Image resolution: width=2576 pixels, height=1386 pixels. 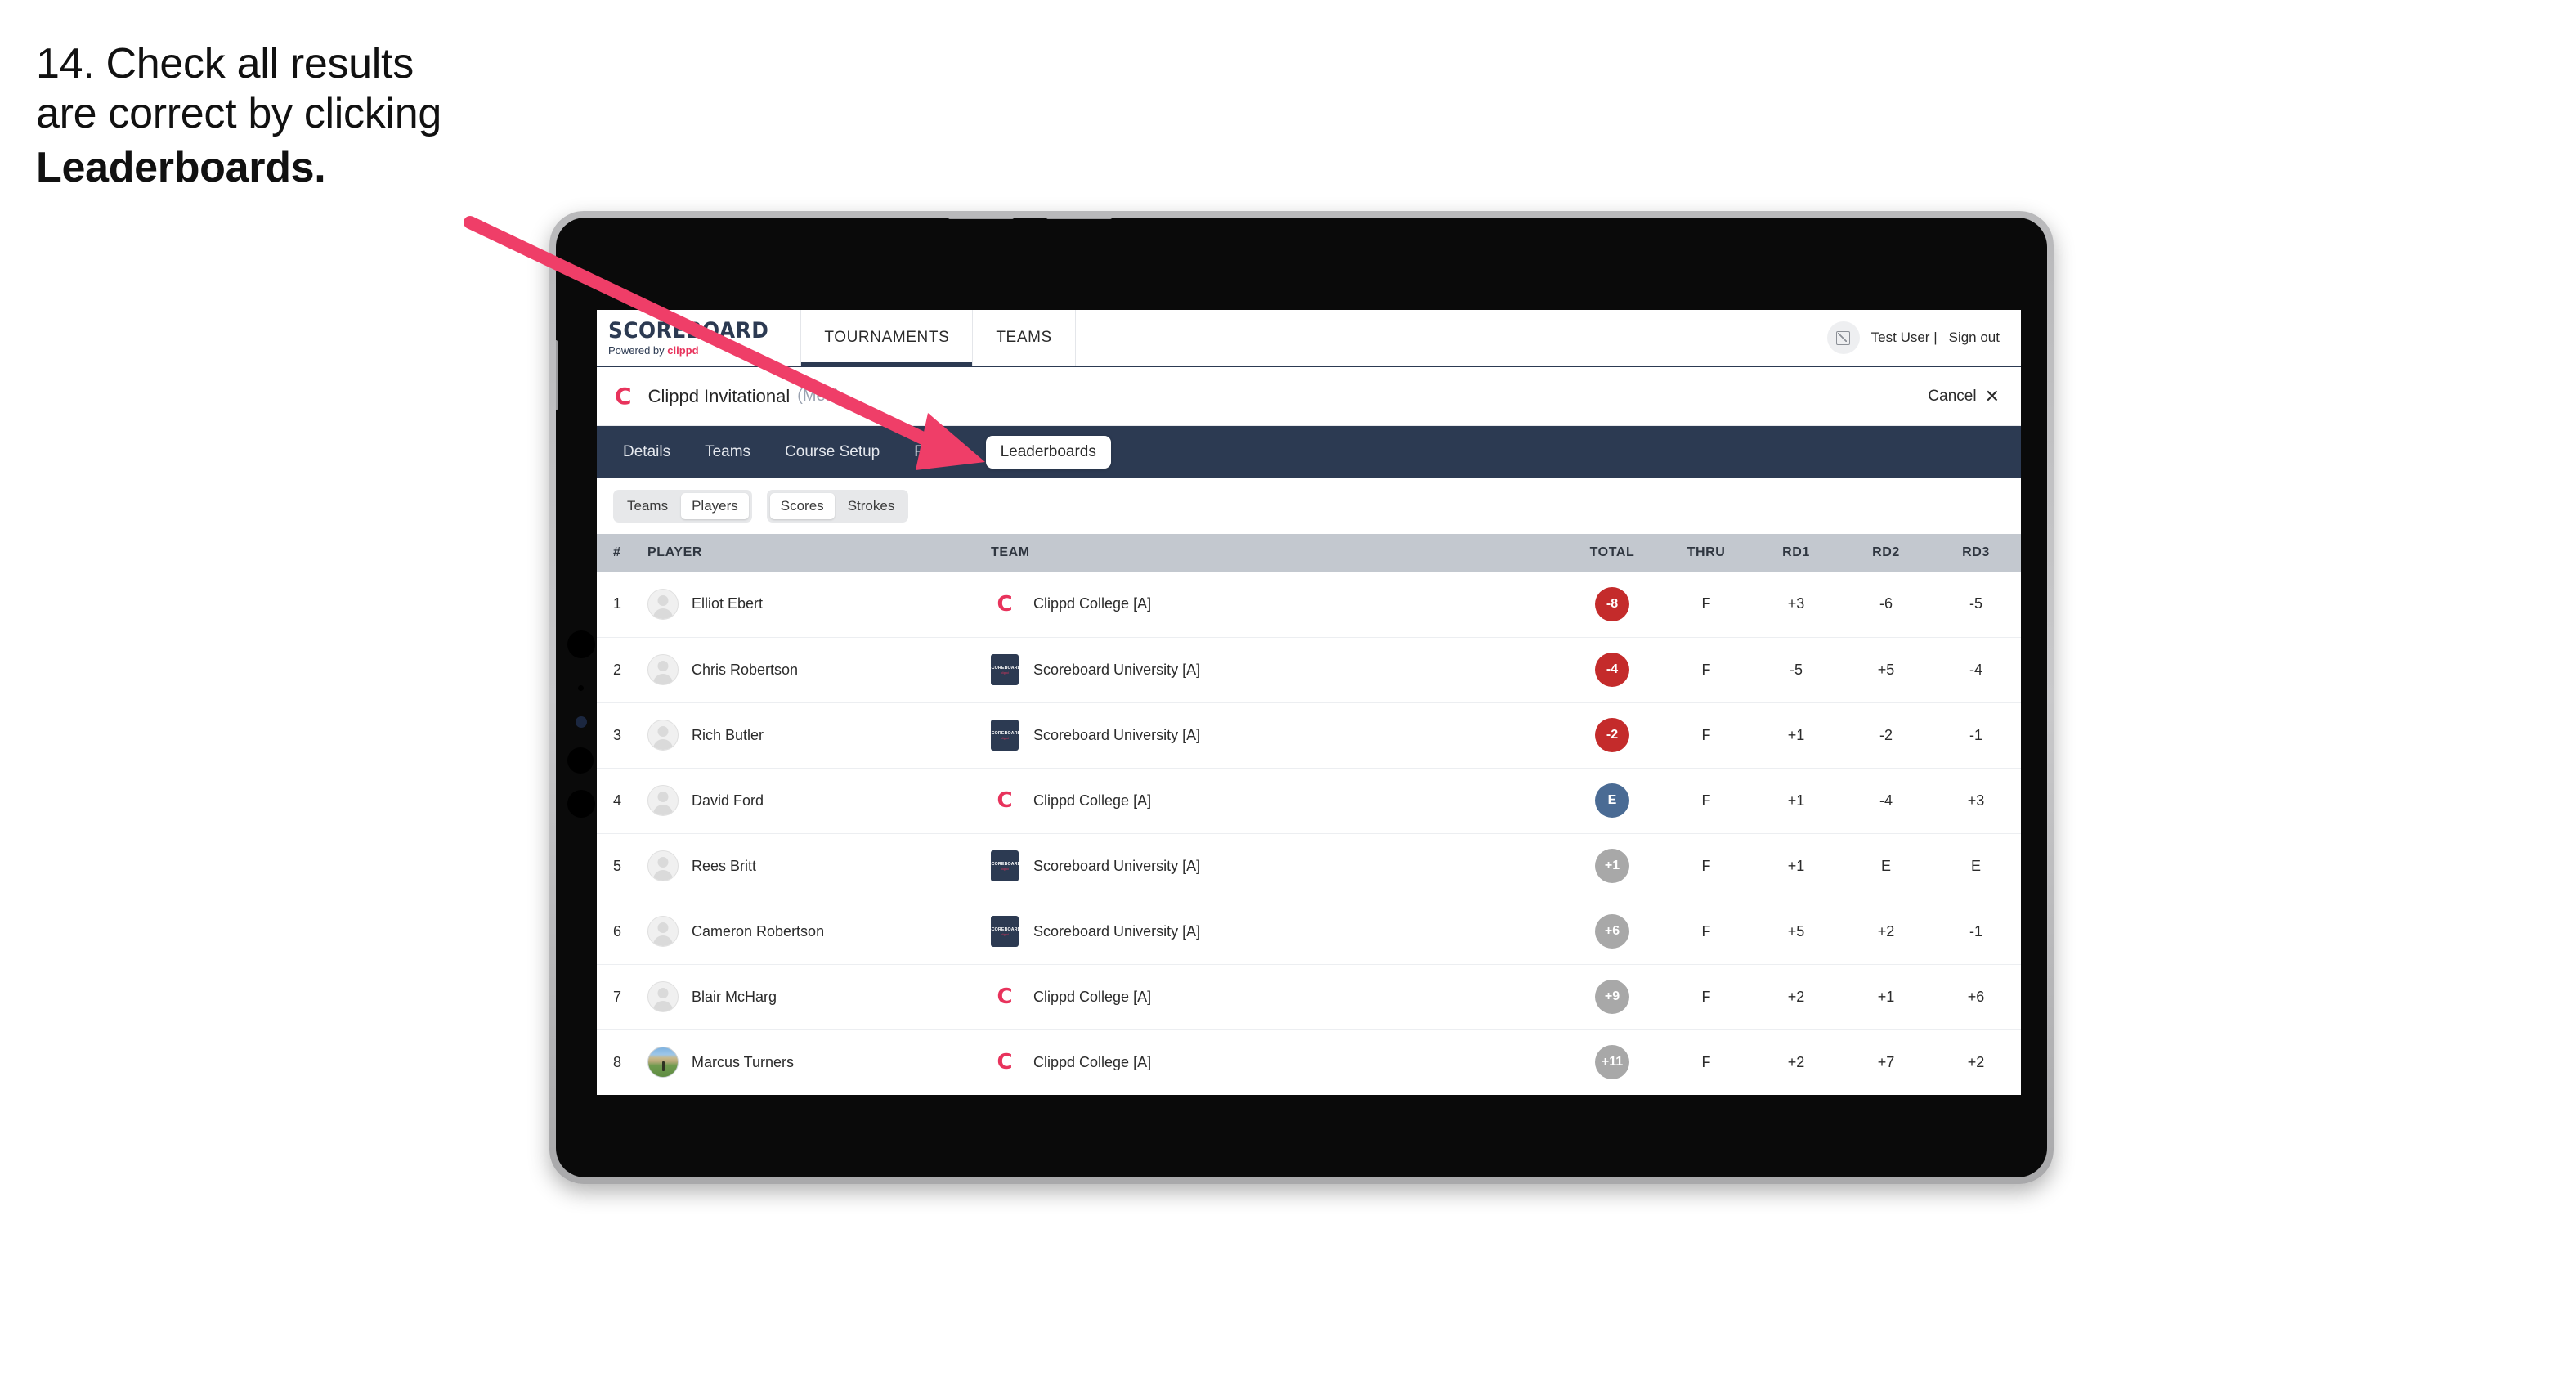 I want to click on cell-rank: 2, so click(x=622, y=670).